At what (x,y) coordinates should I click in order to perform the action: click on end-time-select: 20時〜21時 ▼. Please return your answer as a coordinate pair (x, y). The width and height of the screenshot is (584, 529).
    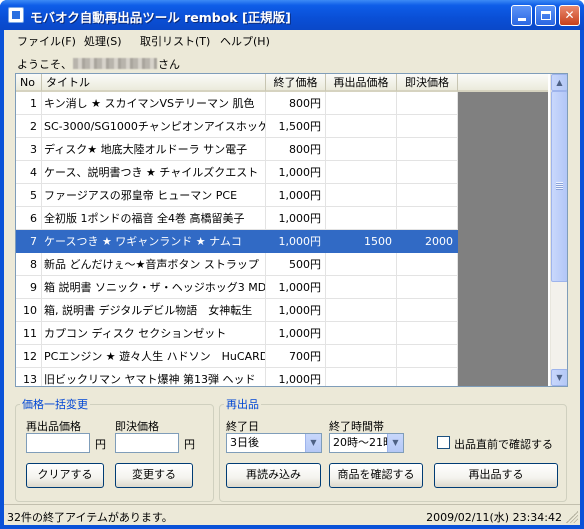
    Looking at the image, I should click on (366, 443).